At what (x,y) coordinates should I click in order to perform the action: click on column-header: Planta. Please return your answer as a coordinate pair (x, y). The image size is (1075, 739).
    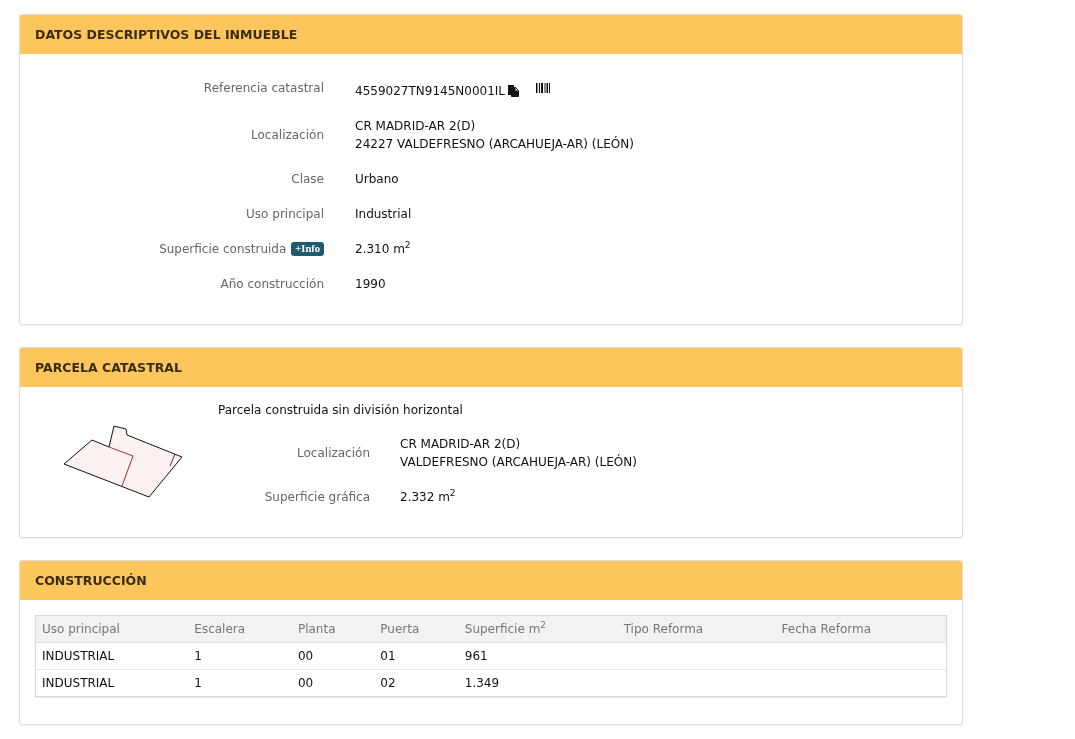
    Looking at the image, I should click on (316, 629).